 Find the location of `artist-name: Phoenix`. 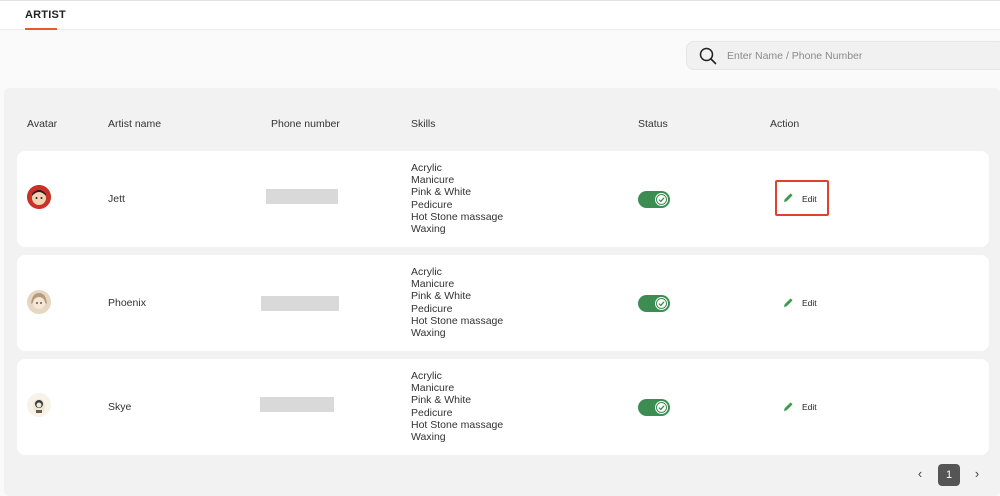

artist-name: Phoenix is located at coordinates (127, 303).